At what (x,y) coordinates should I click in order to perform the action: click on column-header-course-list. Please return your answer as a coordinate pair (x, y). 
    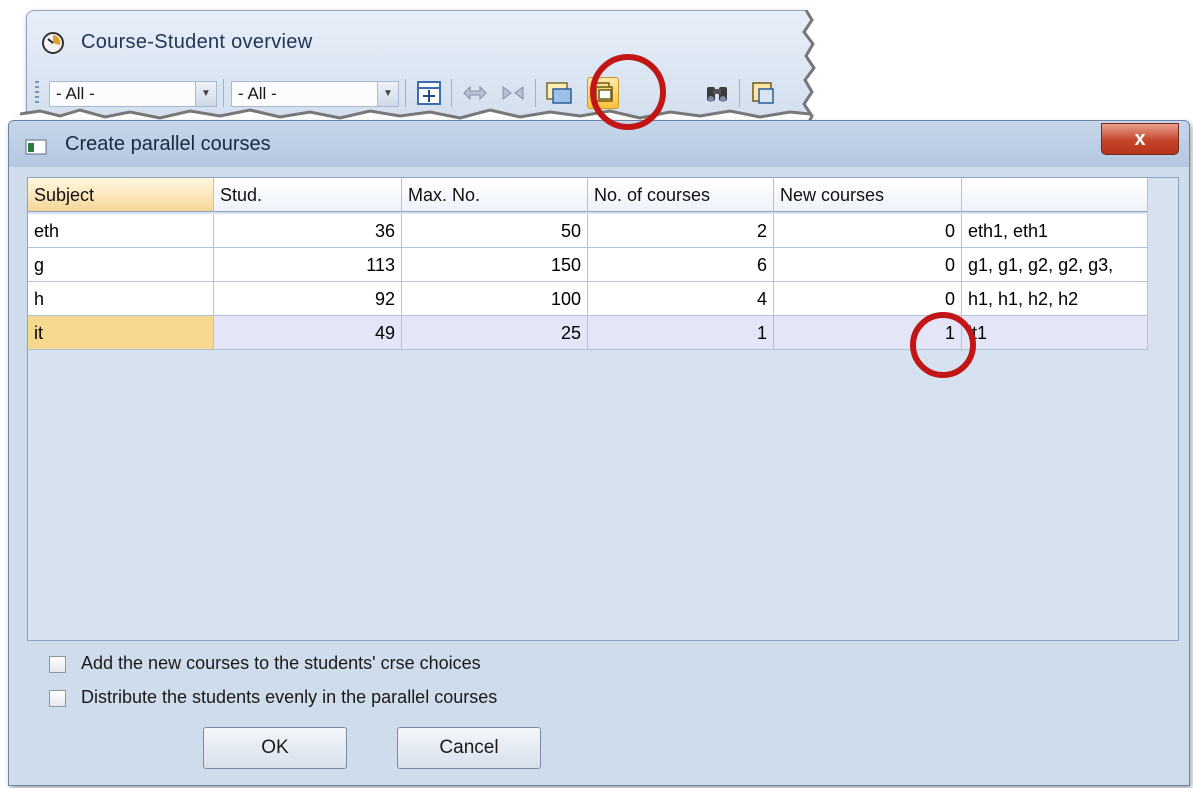
    Looking at the image, I should click on (1055, 195).